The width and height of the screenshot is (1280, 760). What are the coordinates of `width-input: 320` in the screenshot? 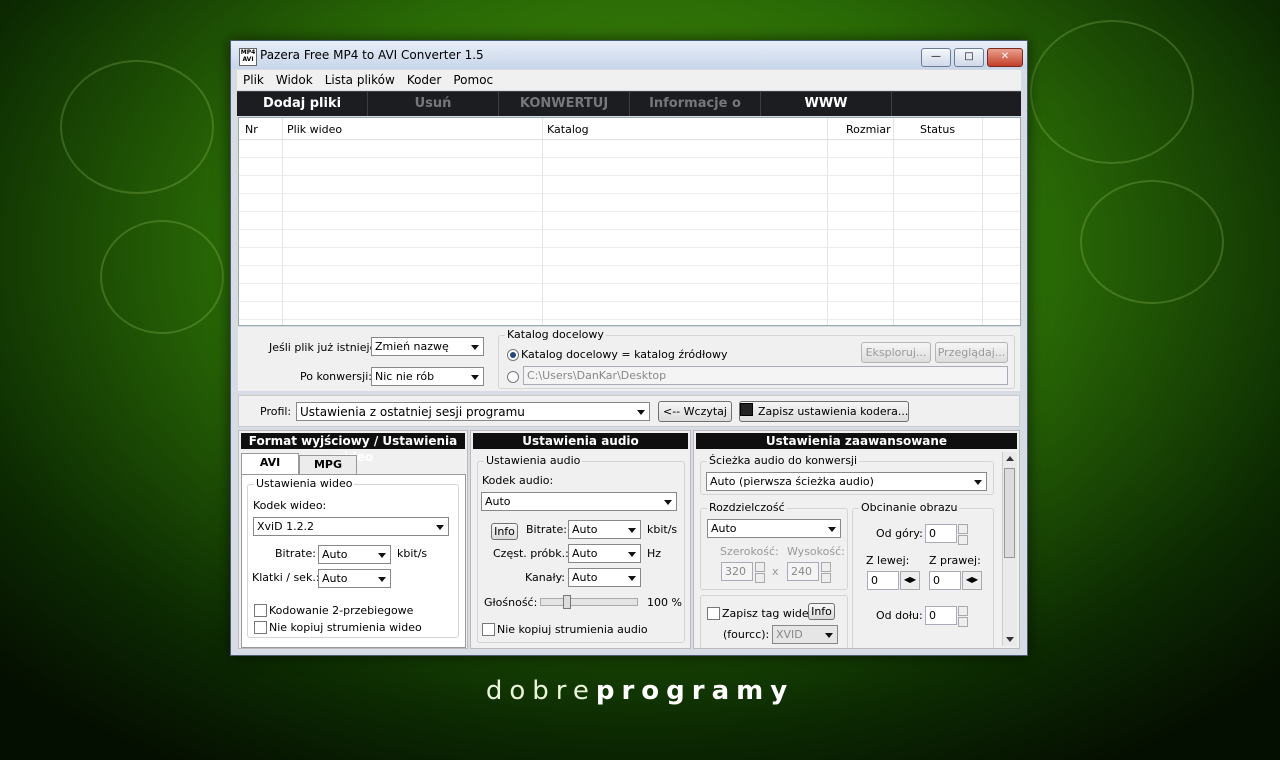 It's located at (737, 571).